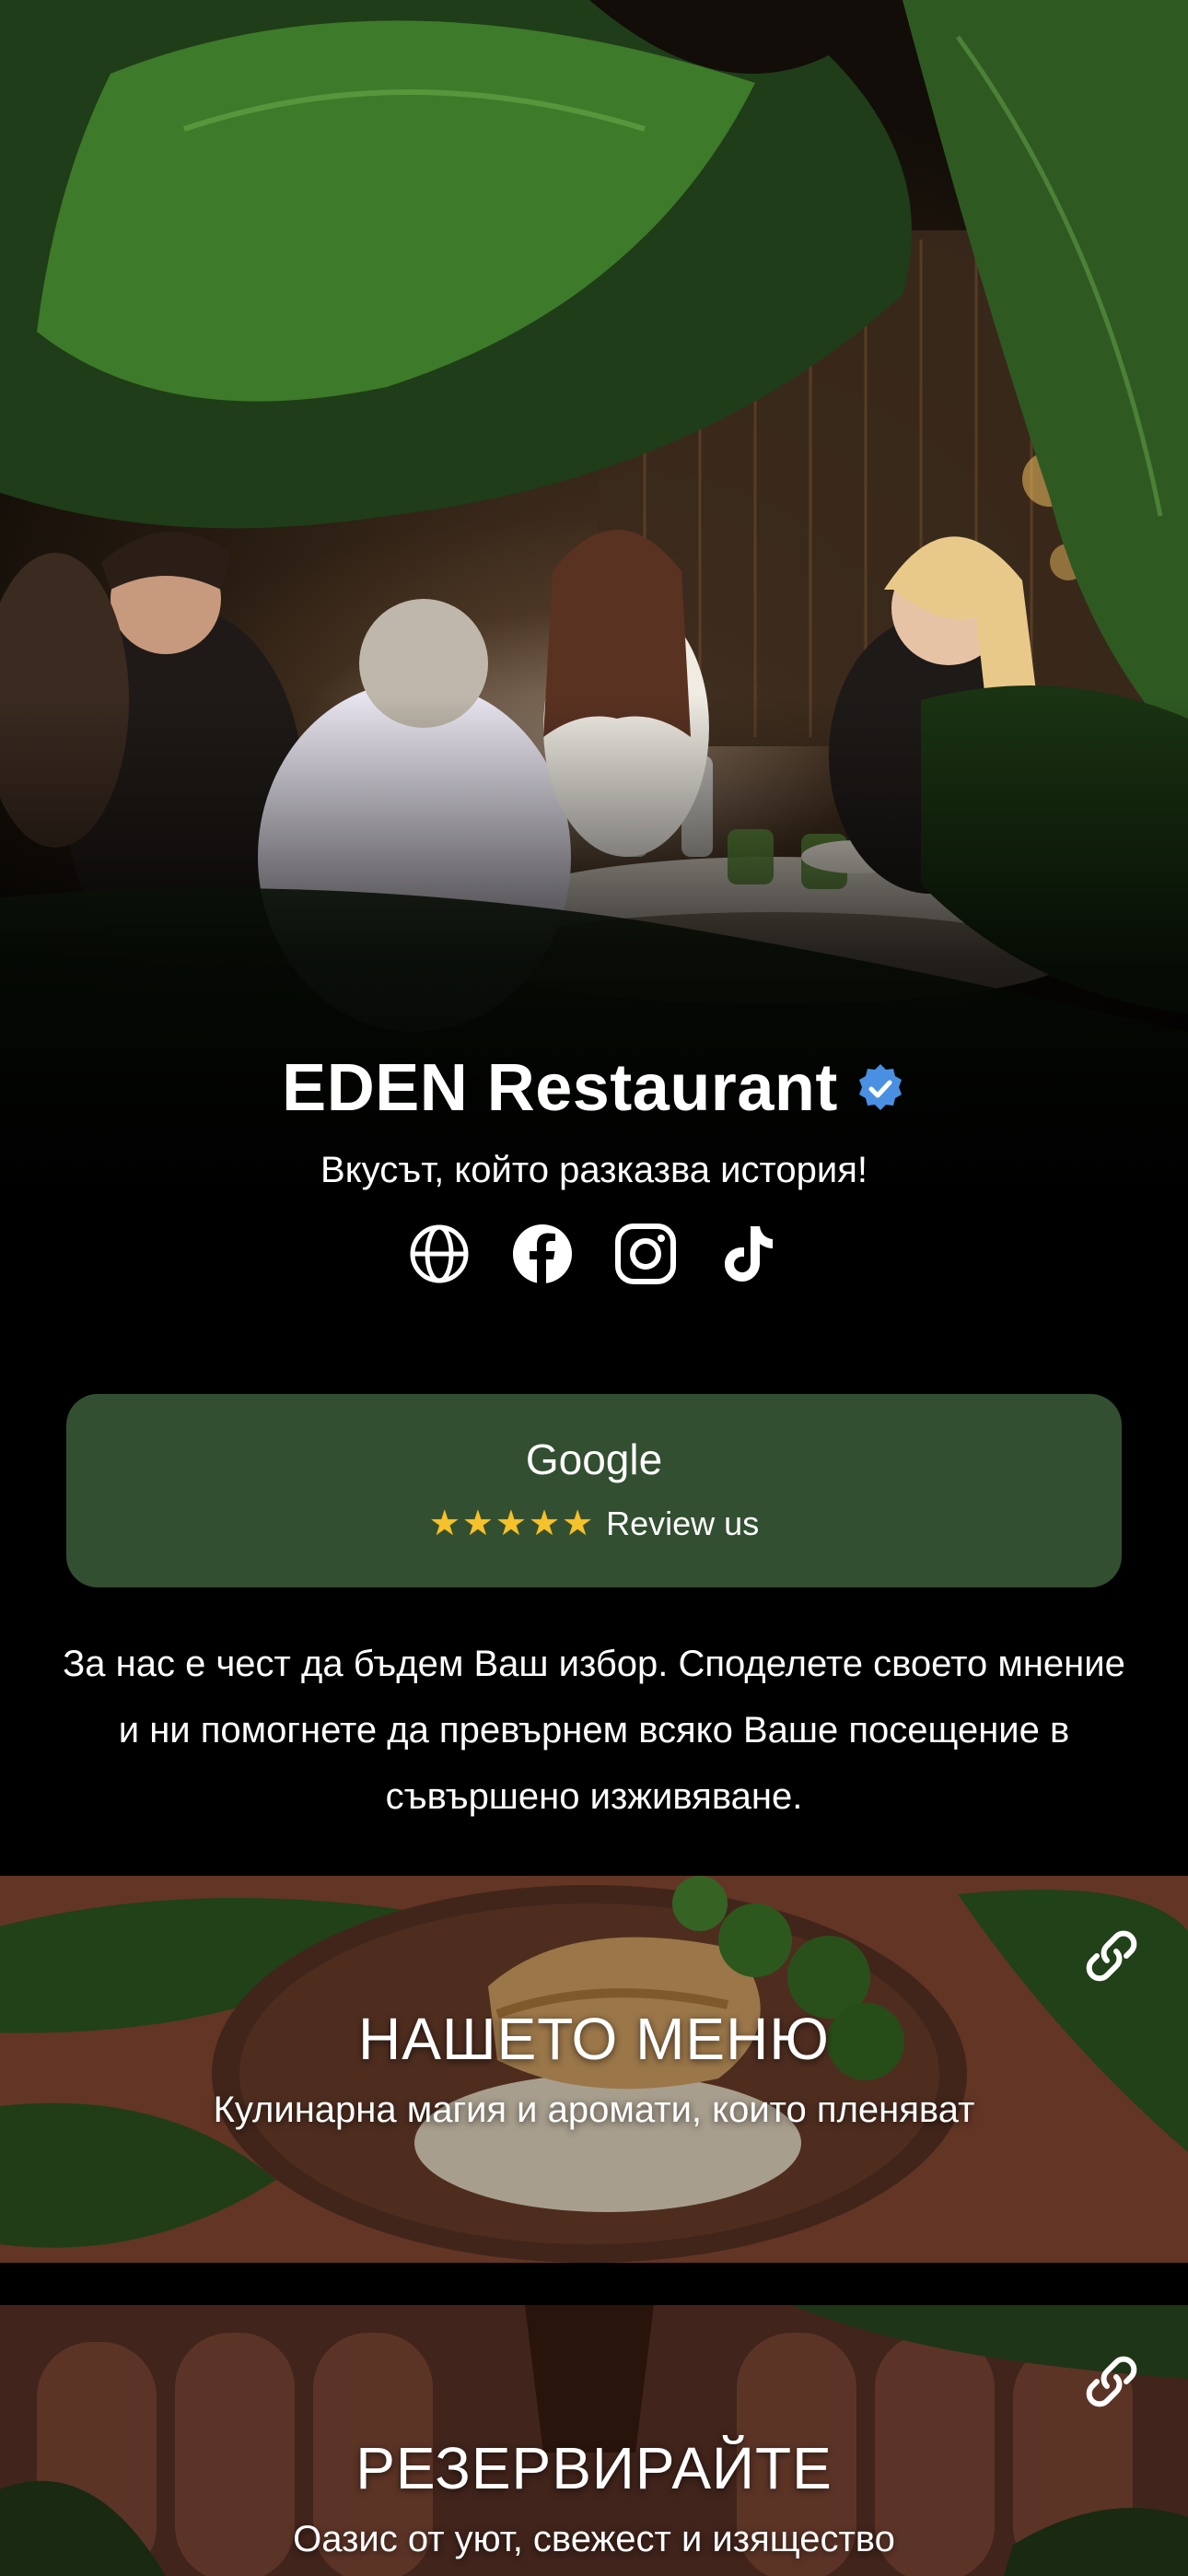  What do you see at coordinates (594, 2468) in the screenshot?
I see `reservation-card-title: РЕЗЕРВИРАЙТЕ` at bounding box center [594, 2468].